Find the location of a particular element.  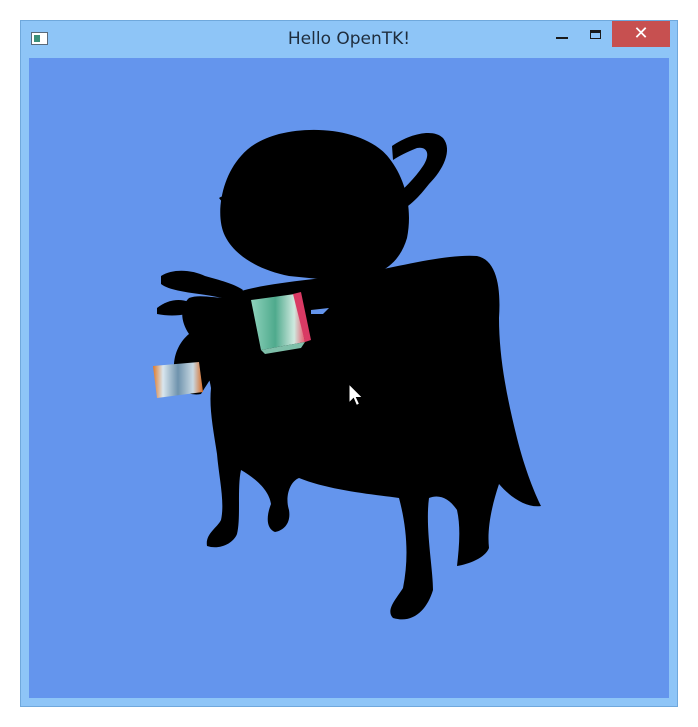

maximize-button is located at coordinates (595, 34).